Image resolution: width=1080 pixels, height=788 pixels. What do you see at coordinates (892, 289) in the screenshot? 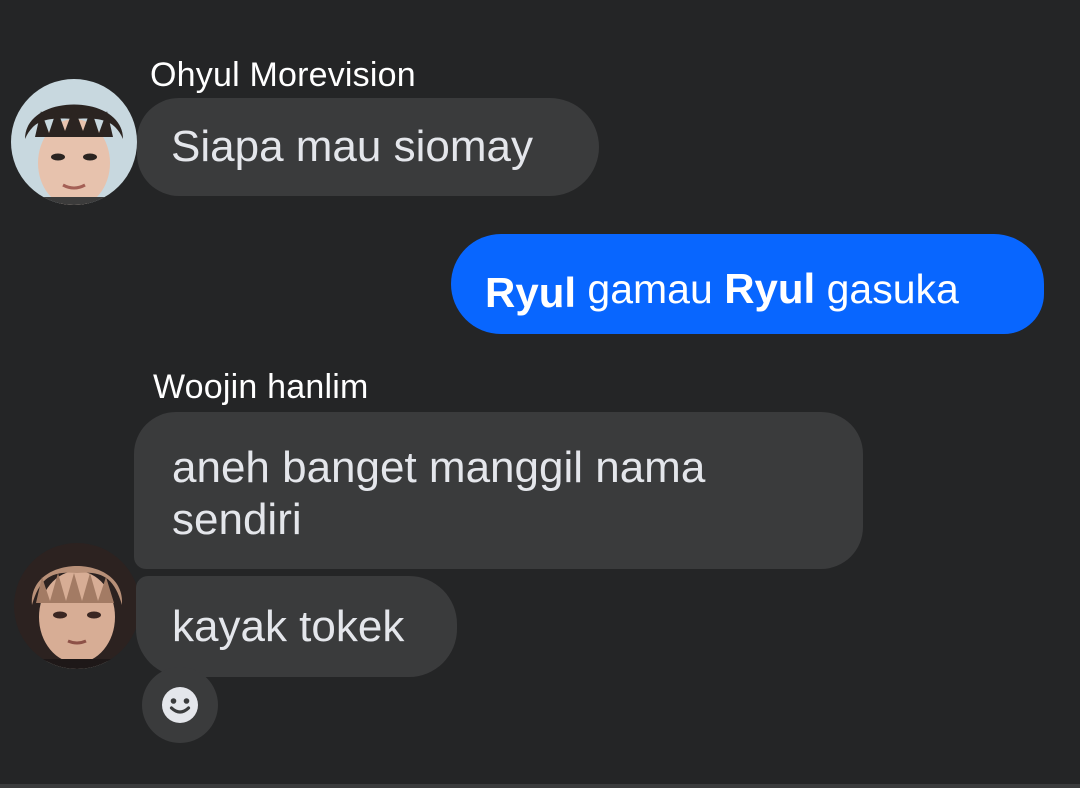
I see `message-text-part-gasuka: gasuka` at bounding box center [892, 289].